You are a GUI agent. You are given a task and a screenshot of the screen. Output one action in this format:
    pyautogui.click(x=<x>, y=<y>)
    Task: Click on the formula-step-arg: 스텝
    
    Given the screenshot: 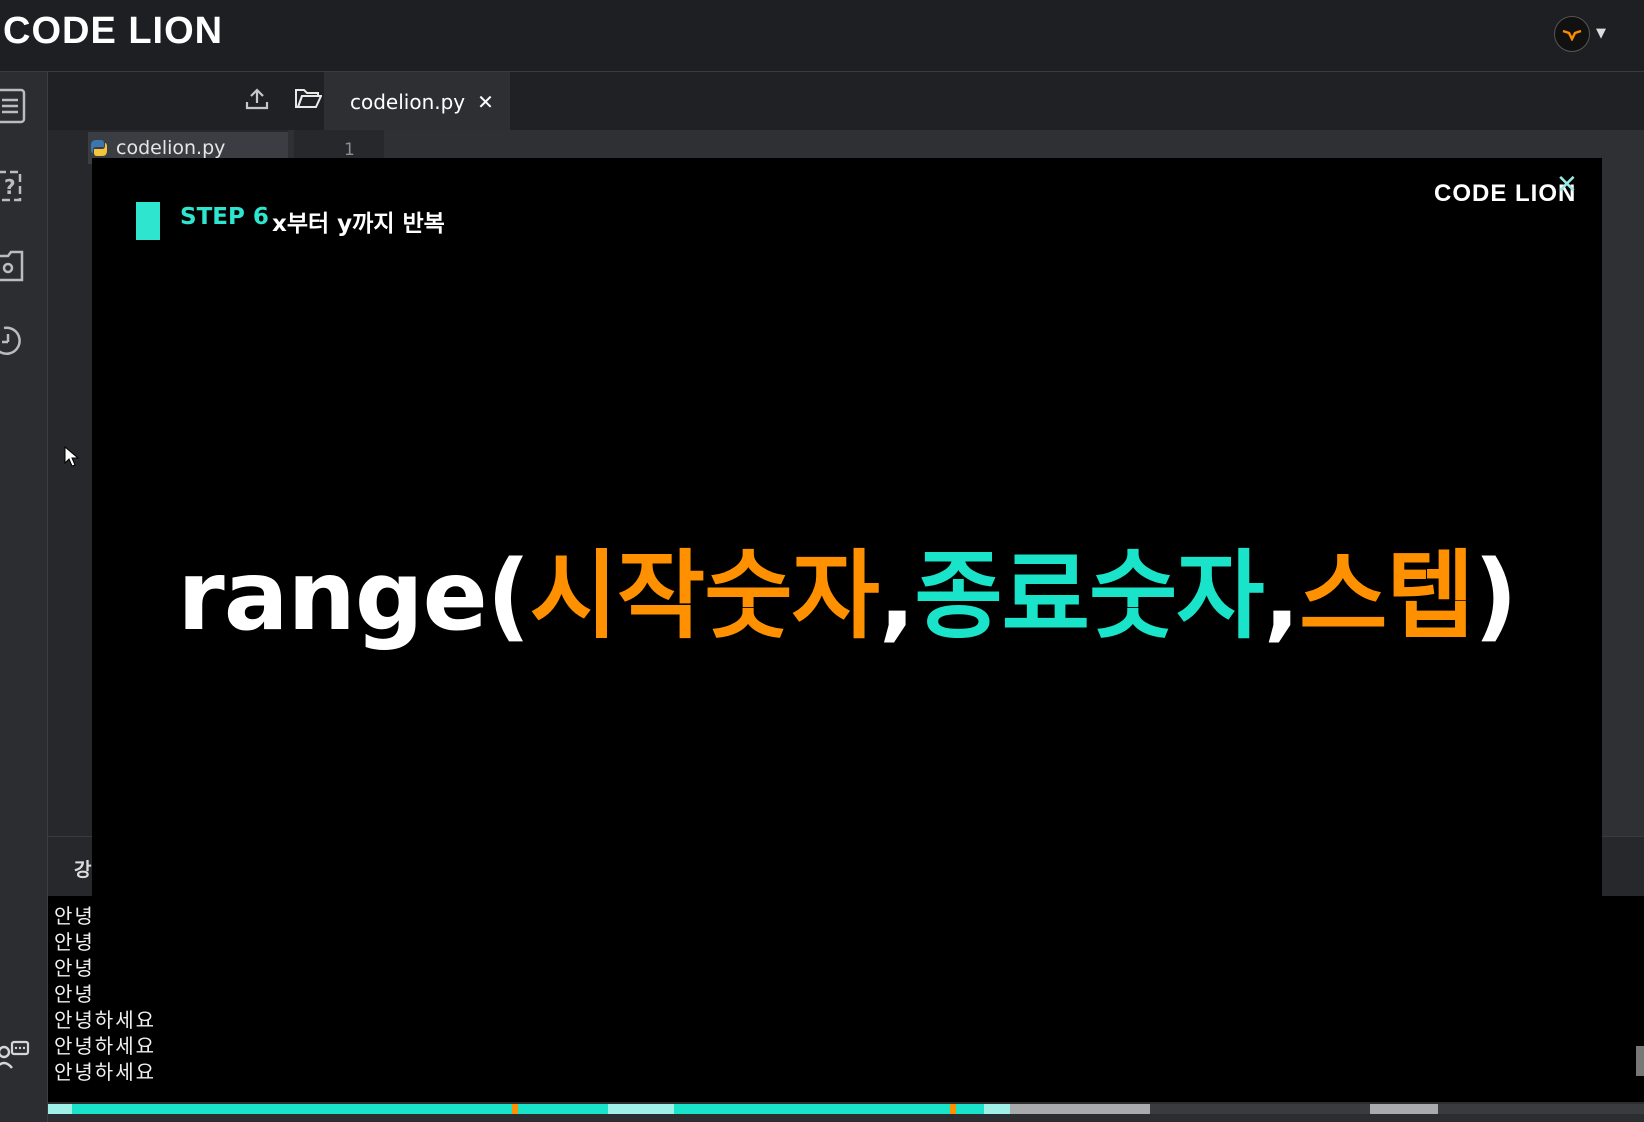 What is the action you would take?
    pyautogui.click(x=1387, y=596)
    